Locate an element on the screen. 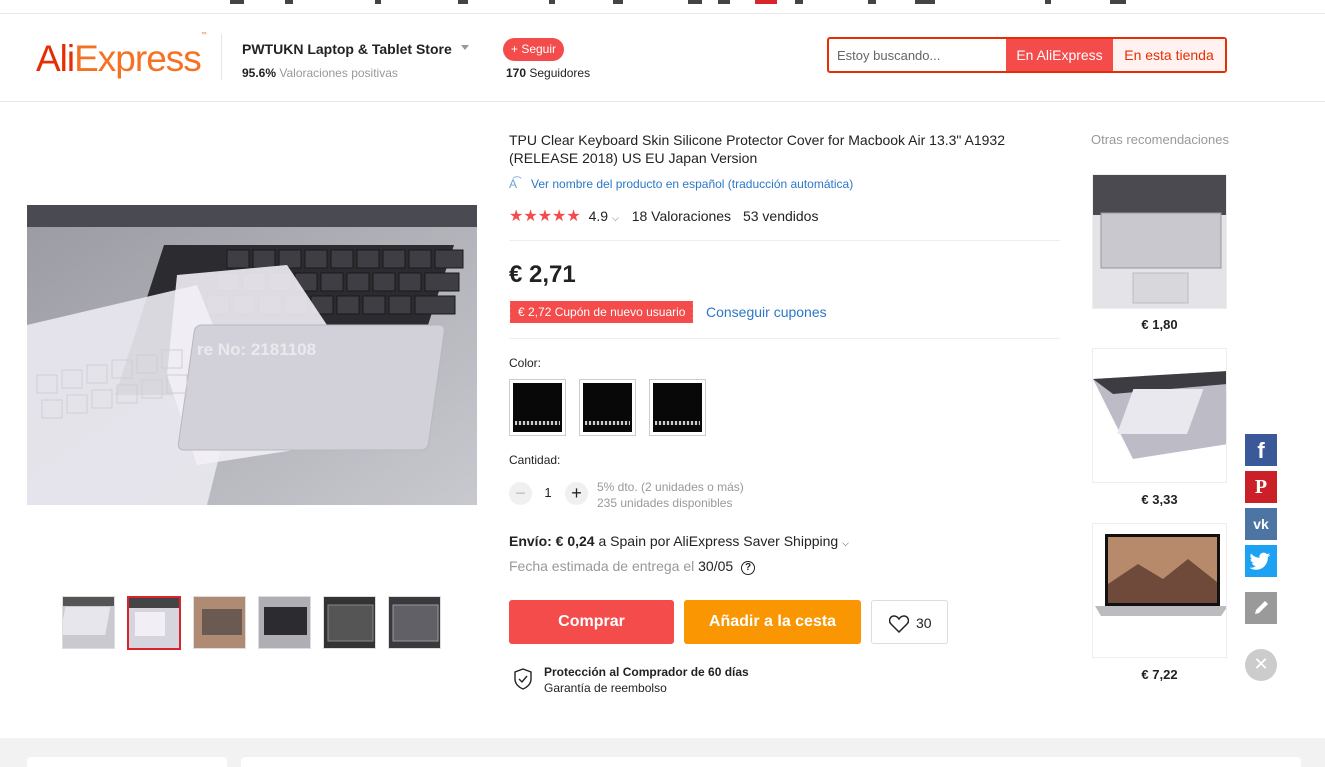 The width and height of the screenshot is (1325, 767). new-user-coupon: € 2,72 Cupón de nuevo usuario is located at coordinates (600, 312).